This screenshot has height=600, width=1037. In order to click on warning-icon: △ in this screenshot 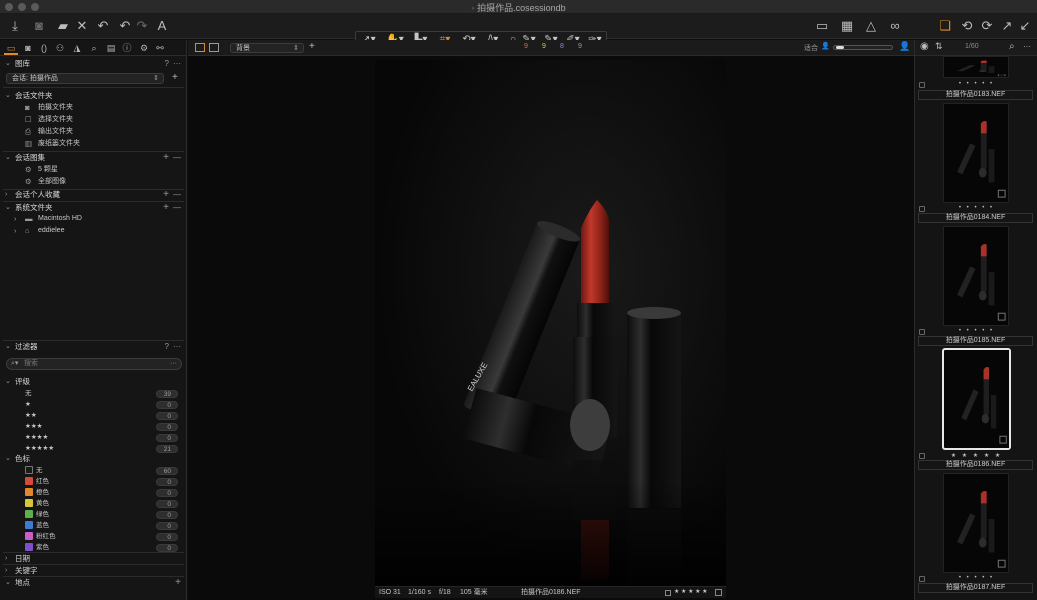, I will do `click(871, 26)`.